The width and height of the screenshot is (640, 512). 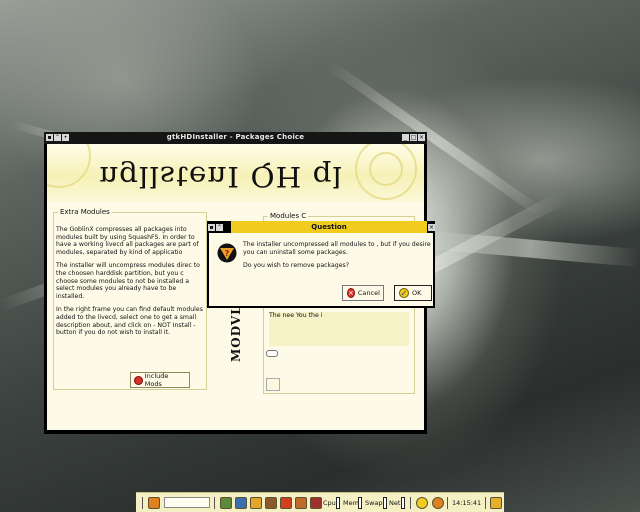 What do you see at coordinates (404, 293) in the screenshot?
I see `ok-check-icon: ✓` at bounding box center [404, 293].